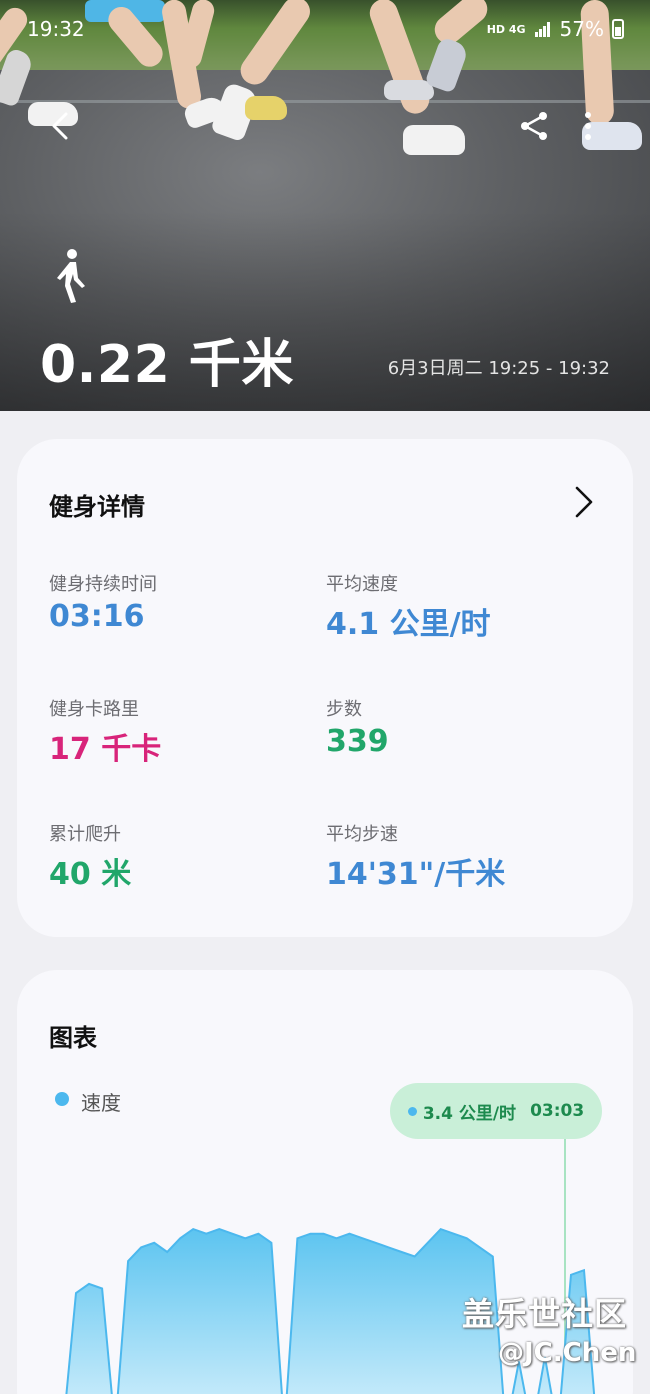  Describe the element at coordinates (103, 584) in the screenshot. I see `duration-label: 健身持续时间` at that location.